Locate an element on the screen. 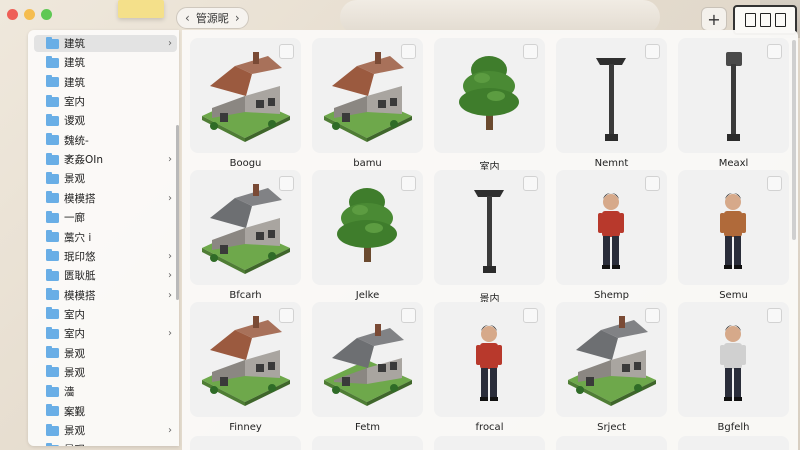 The width and height of the screenshot is (800, 450). add-button: + is located at coordinates (714, 19).